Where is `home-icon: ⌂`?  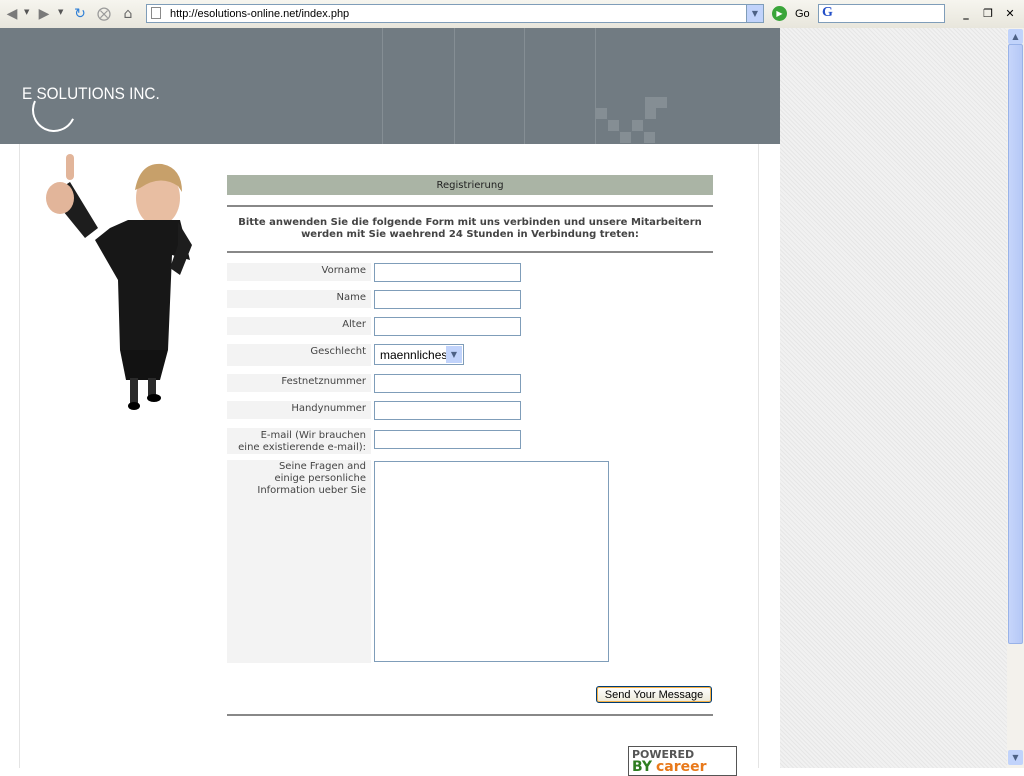 home-icon: ⌂ is located at coordinates (128, 14).